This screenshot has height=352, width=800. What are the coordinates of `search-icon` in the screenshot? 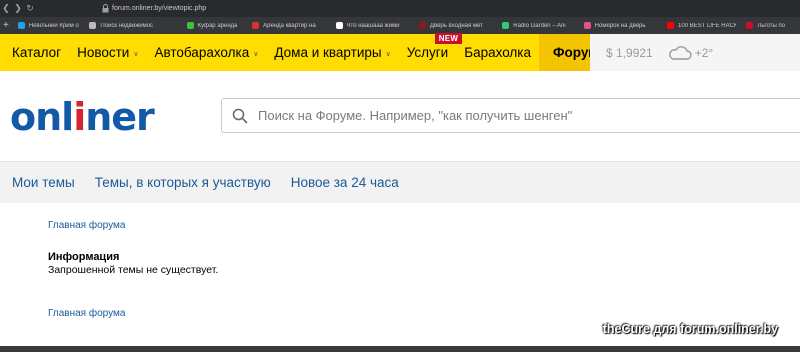 It's located at (240, 115).